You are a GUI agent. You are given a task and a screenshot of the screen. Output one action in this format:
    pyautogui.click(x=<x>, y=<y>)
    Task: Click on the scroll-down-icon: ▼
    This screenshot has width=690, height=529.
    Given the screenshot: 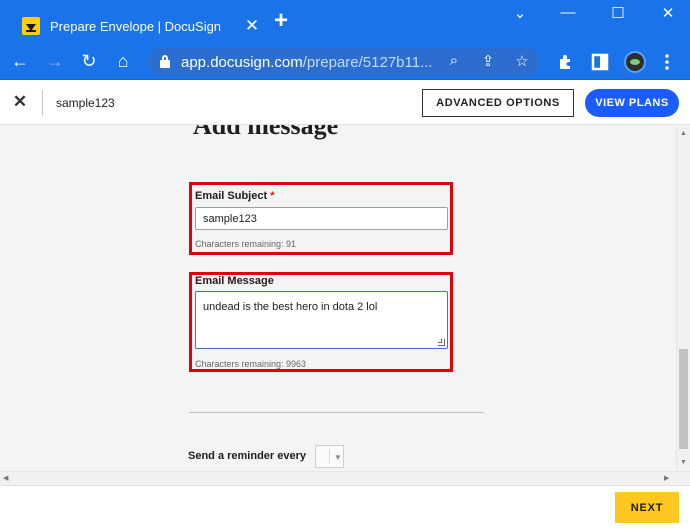 What is the action you would take?
    pyautogui.click(x=683, y=462)
    